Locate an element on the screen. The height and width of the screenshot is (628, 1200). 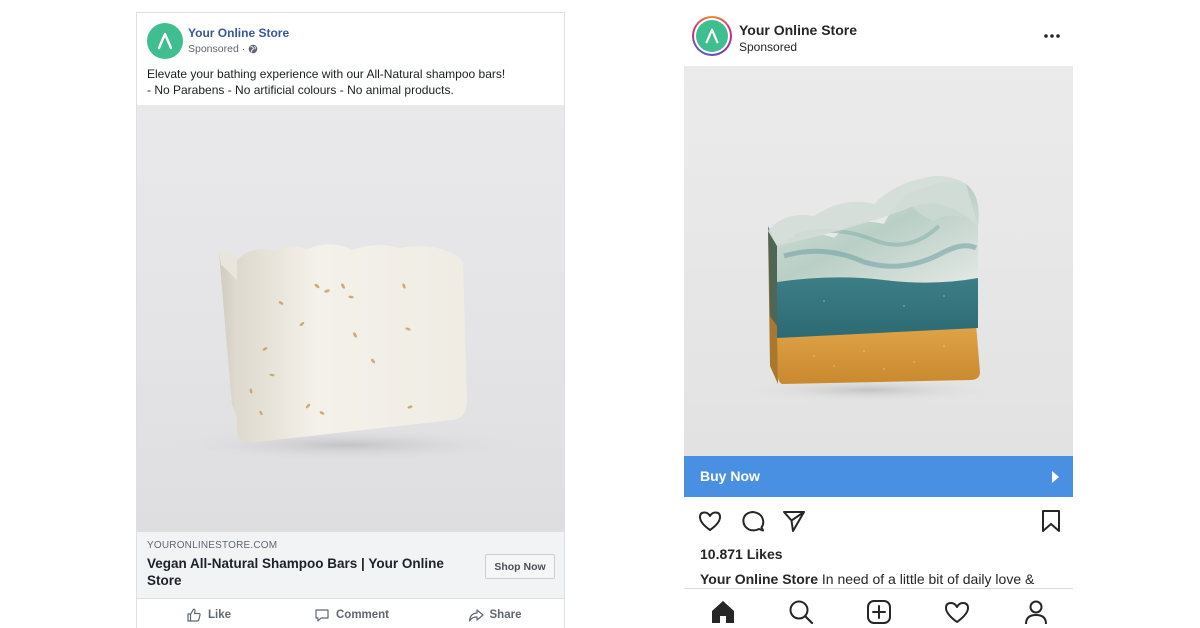
ig-account-name: Your Online Store is located at coordinates (798, 30).